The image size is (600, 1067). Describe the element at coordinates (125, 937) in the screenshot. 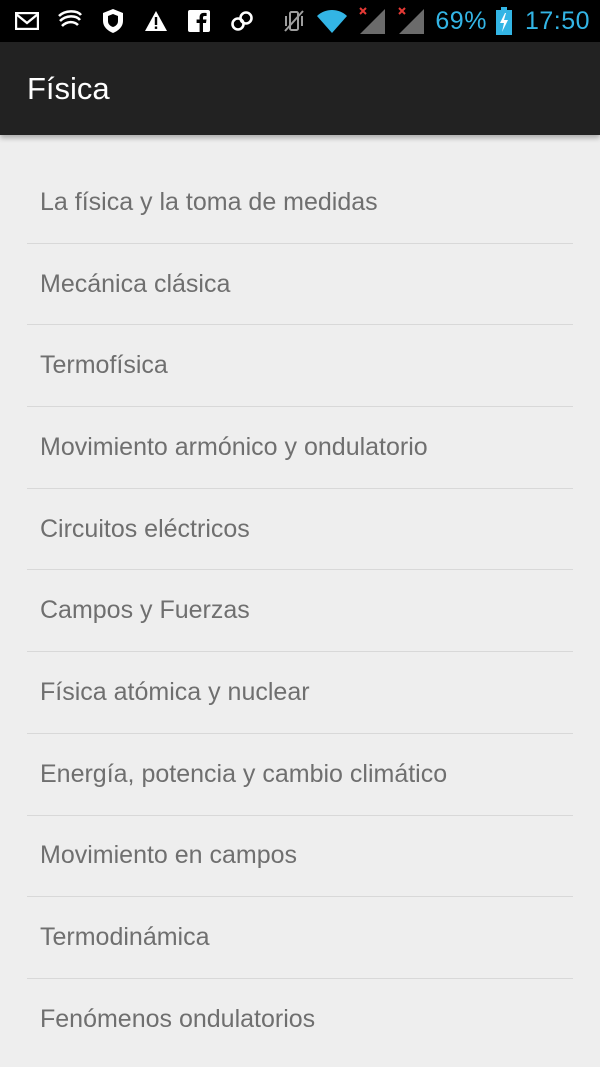

I see `list-item-label: Termodinámica` at that location.